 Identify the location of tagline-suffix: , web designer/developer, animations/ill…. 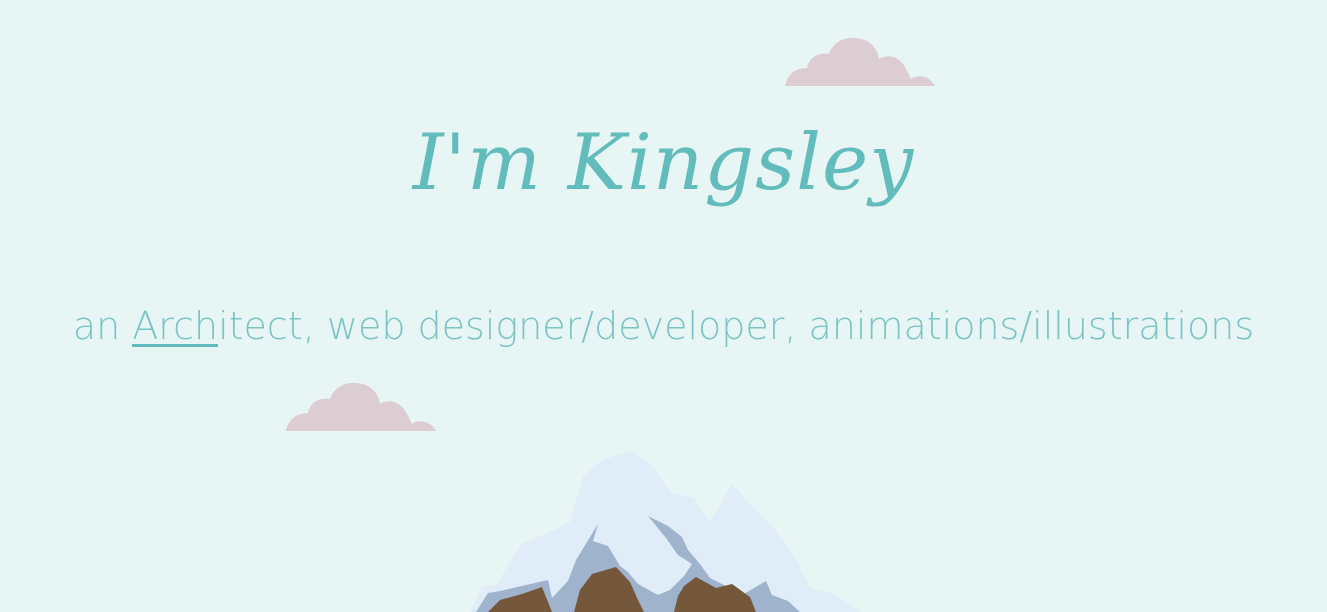
(778, 326).